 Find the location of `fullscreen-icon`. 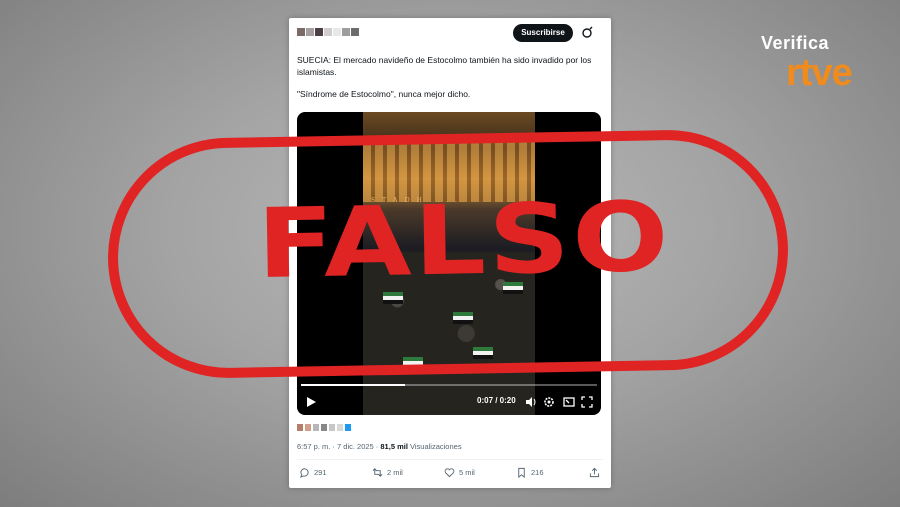

fullscreen-icon is located at coordinates (587, 402).